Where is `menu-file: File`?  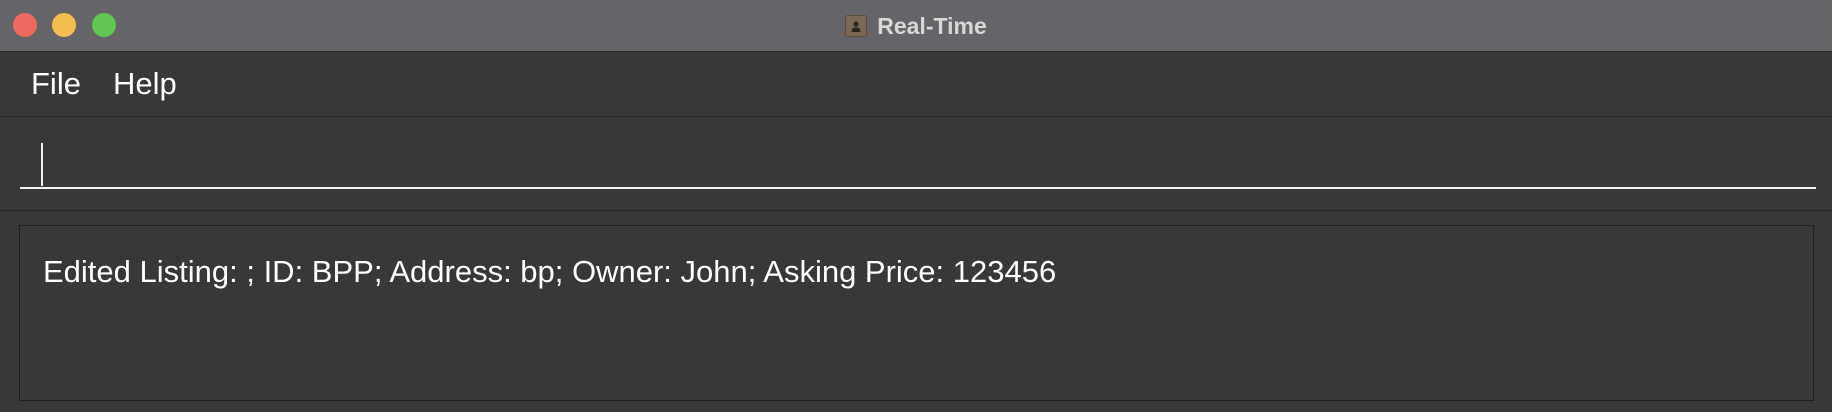 menu-file: File is located at coordinates (40, 84).